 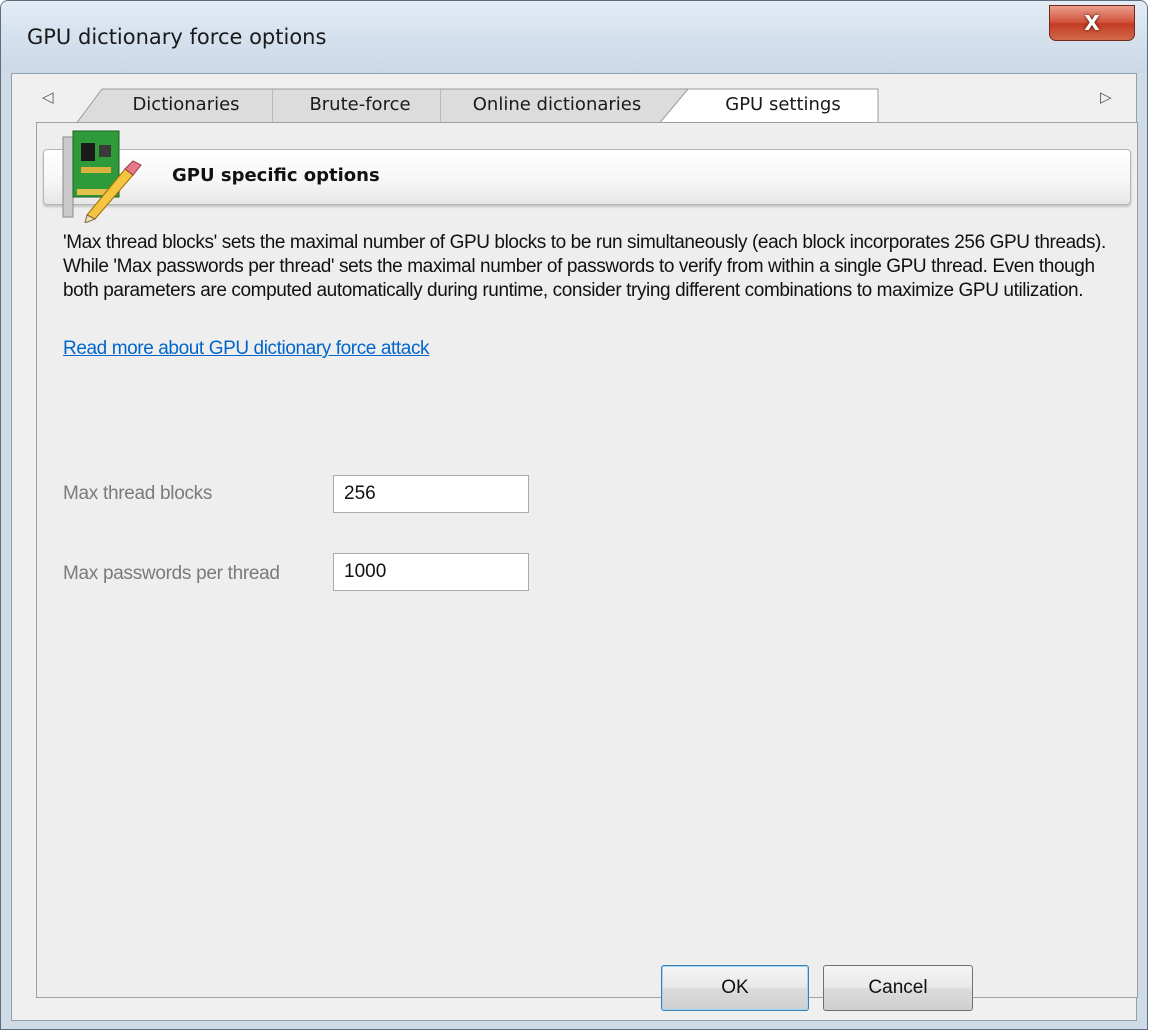 What do you see at coordinates (898, 988) in the screenshot?
I see `cancel-button: Cancel` at bounding box center [898, 988].